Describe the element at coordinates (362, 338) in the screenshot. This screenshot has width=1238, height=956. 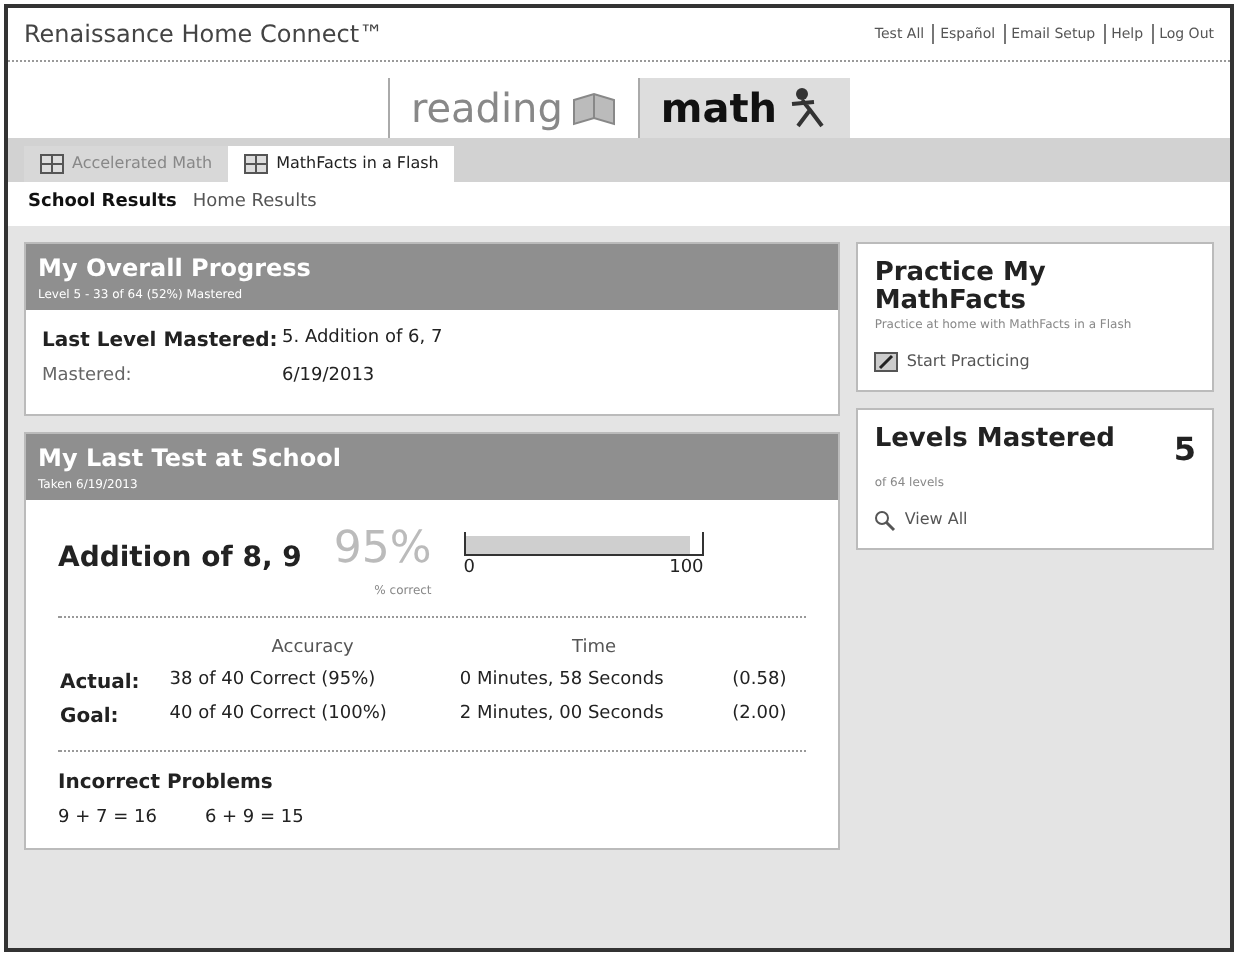
I see `field-value: 5. Addition of 6, 7` at that location.